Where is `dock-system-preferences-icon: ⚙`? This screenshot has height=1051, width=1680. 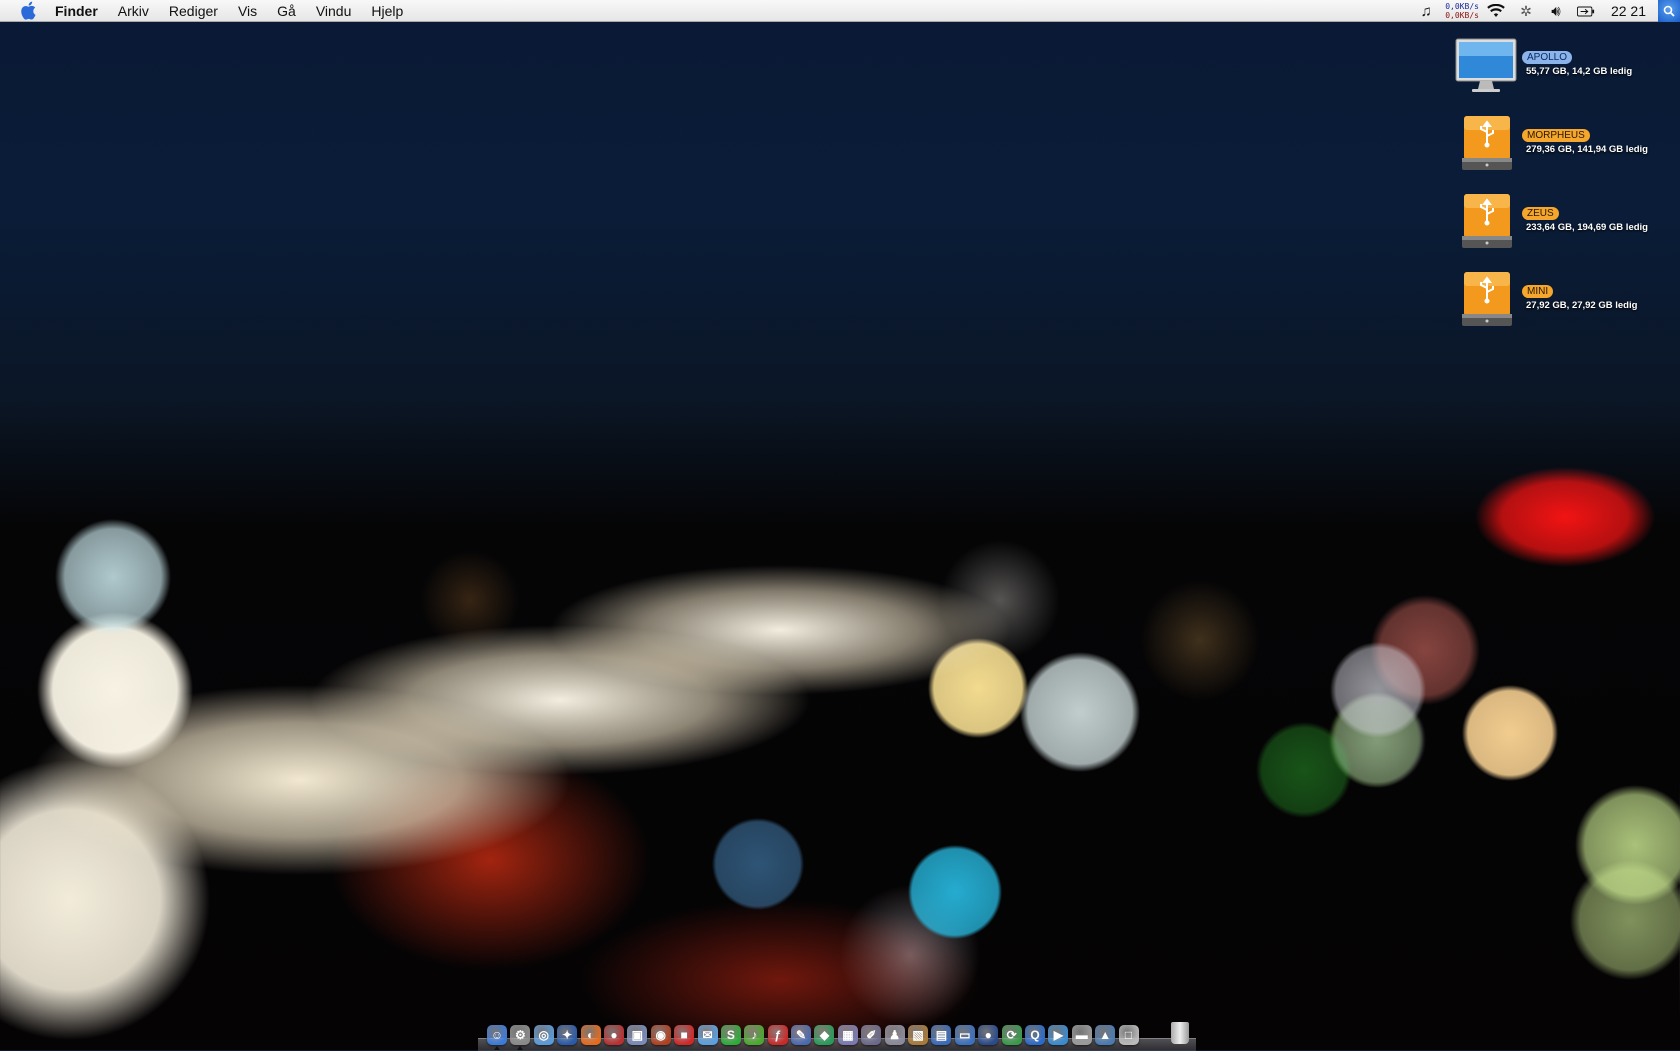 dock-system-preferences-icon: ⚙ is located at coordinates (520, 1037).